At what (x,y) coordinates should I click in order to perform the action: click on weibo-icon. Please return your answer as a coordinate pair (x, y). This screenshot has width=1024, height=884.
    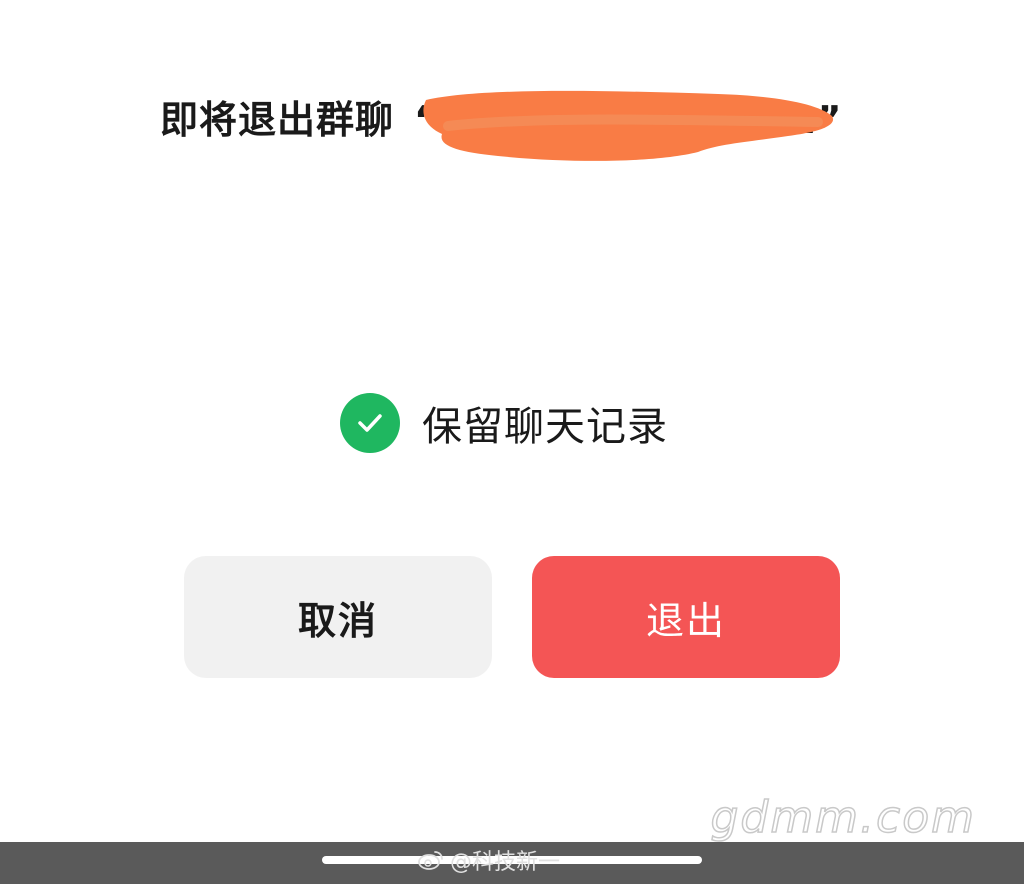
    Looking at the image, I should click on (430, 860).